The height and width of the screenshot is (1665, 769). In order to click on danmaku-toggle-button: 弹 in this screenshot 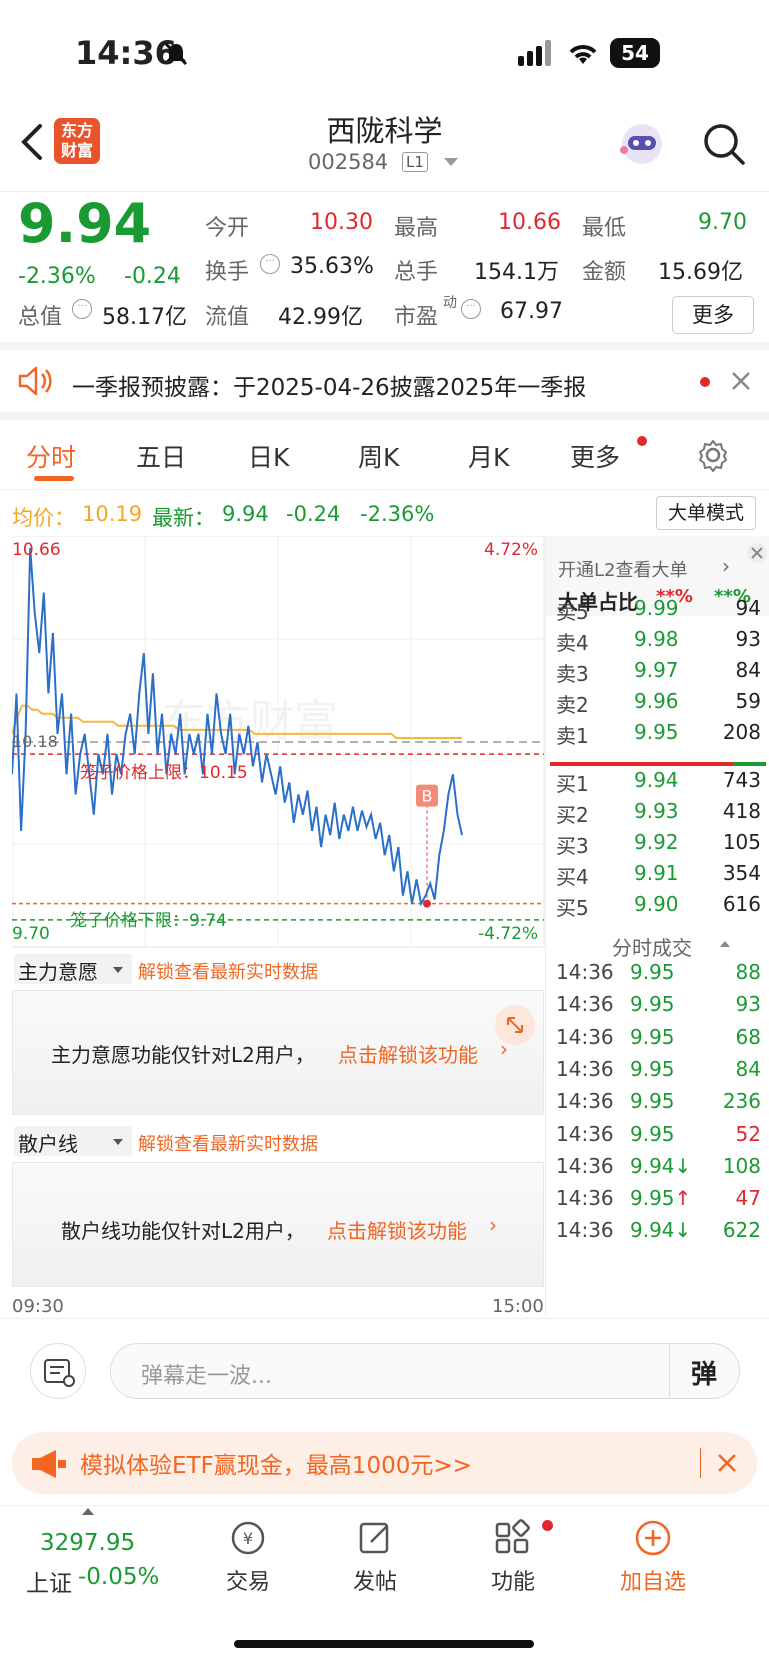, I will do `click(704, 1372)`.